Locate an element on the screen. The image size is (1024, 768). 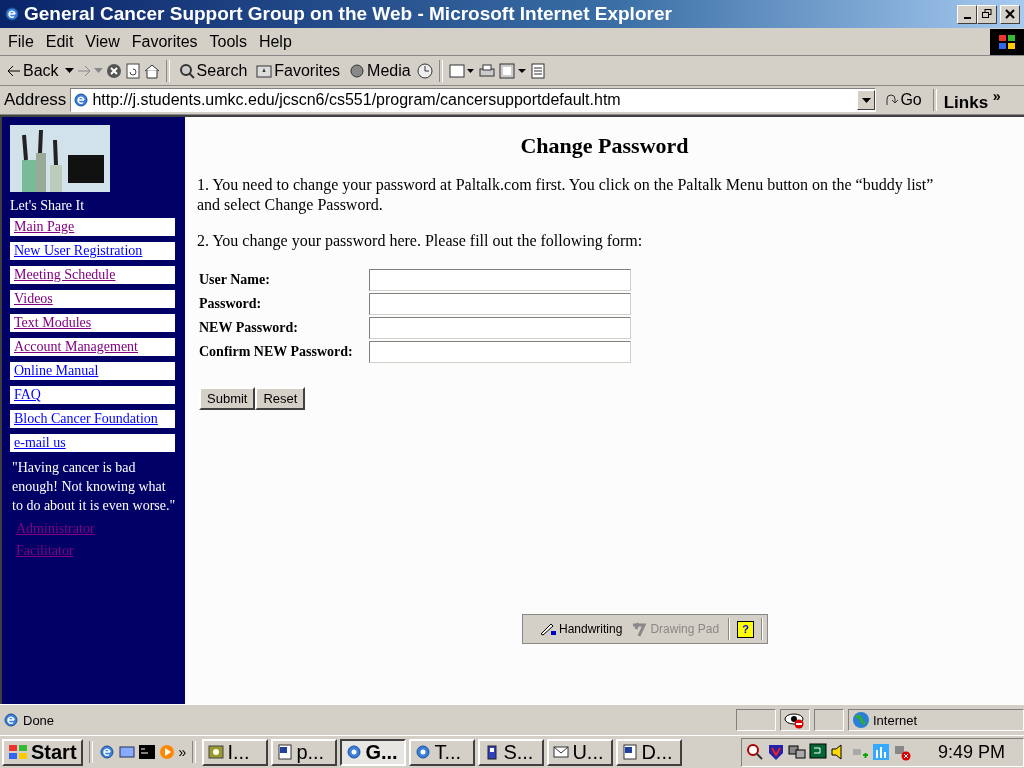
form-button: Reset is located at coordinates (280, 398).